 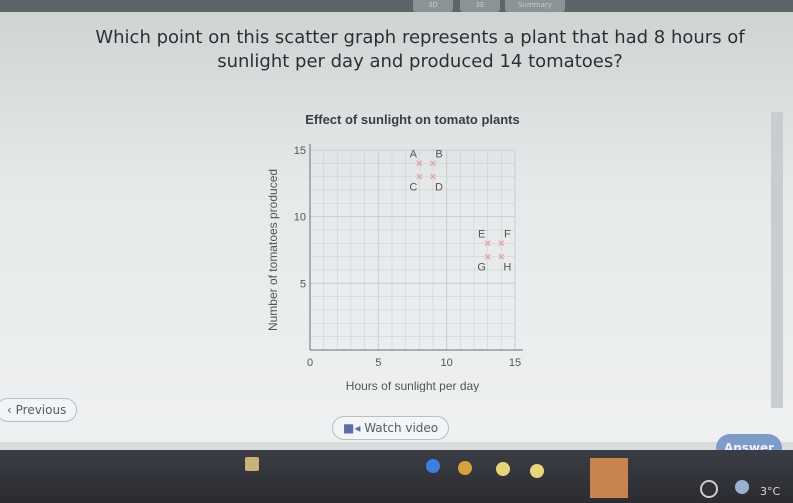 What do you see at coordinates (310, 363) in the screenshot?
I see `x-tick-label: 0` at bounding box center [310, 363].